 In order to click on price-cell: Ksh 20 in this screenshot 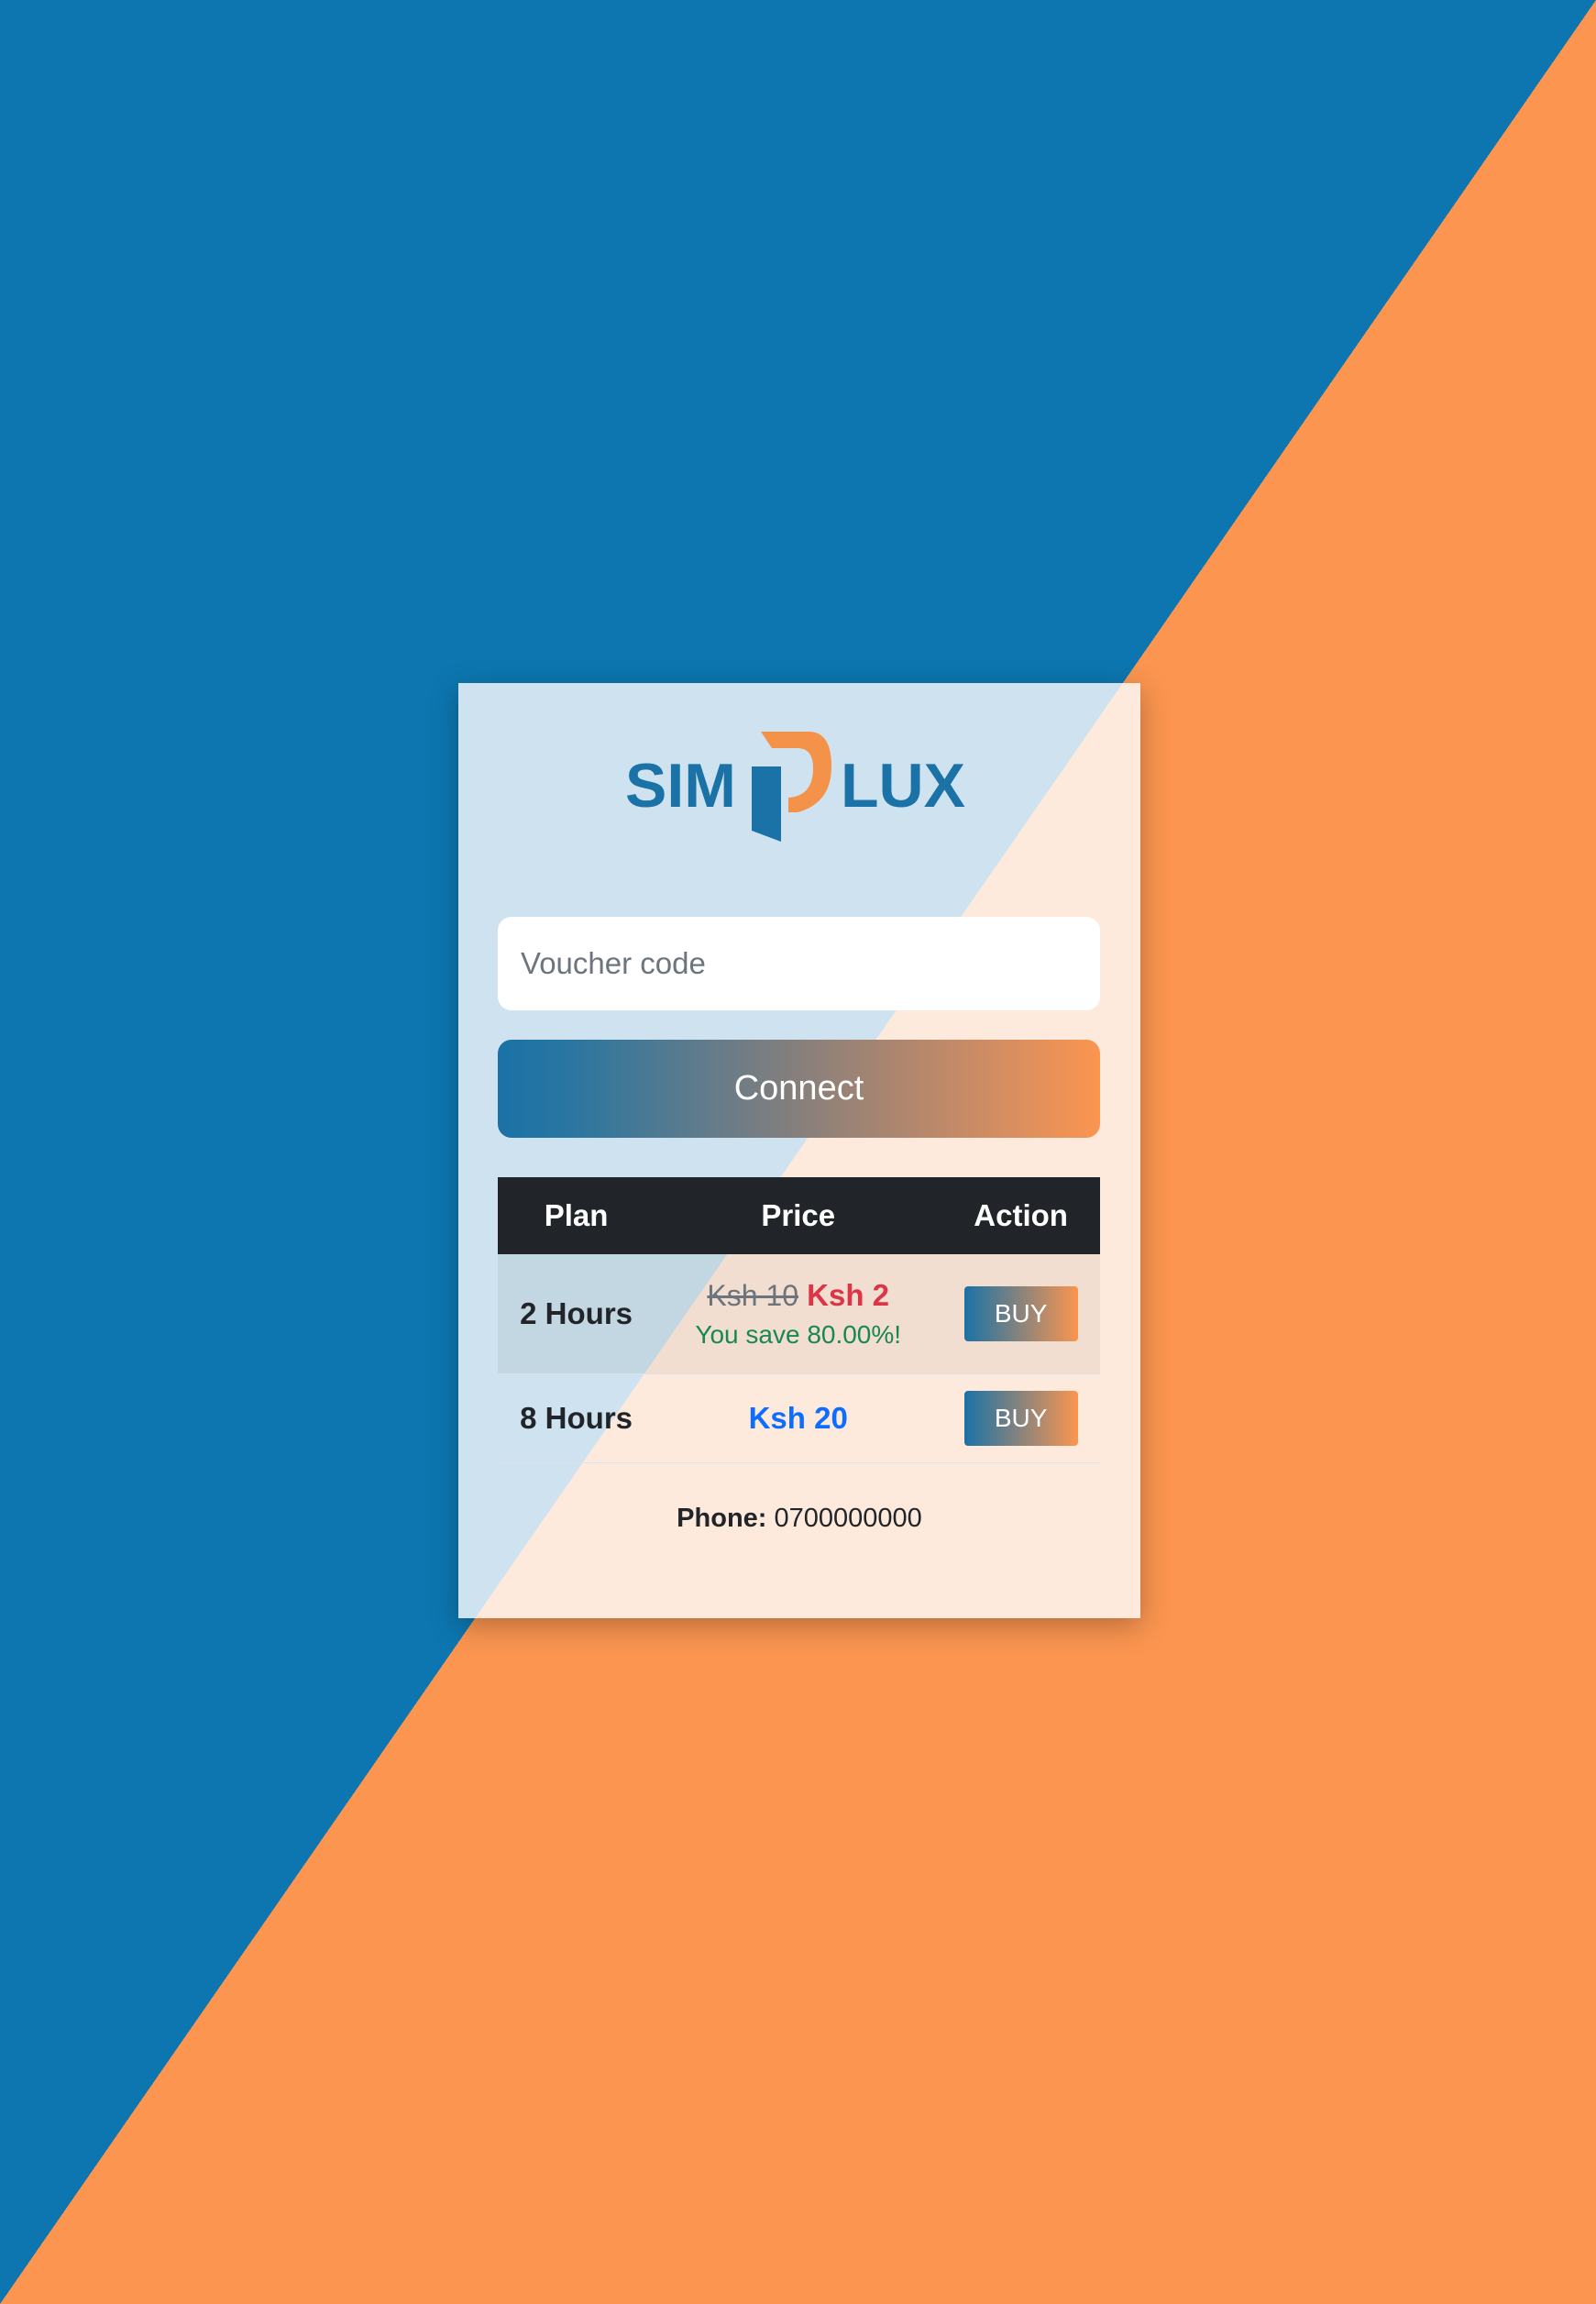, I will do `click(798, 1418)`.